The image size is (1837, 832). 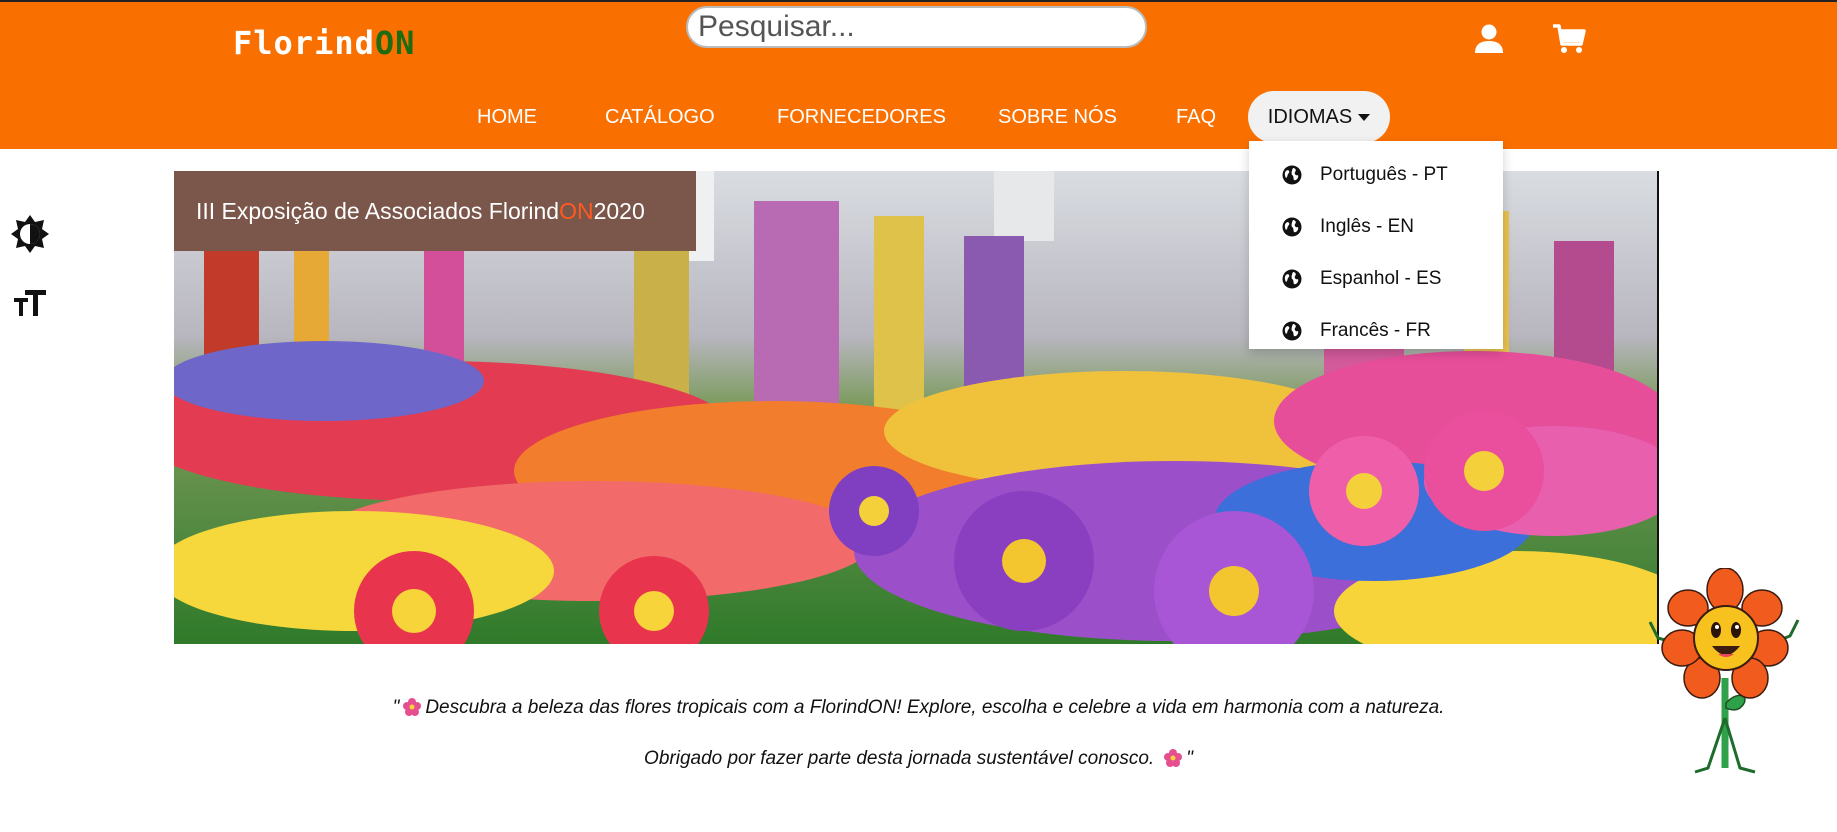 I want to click on nav-faq: FAQ, so click(x=1196, y=118).